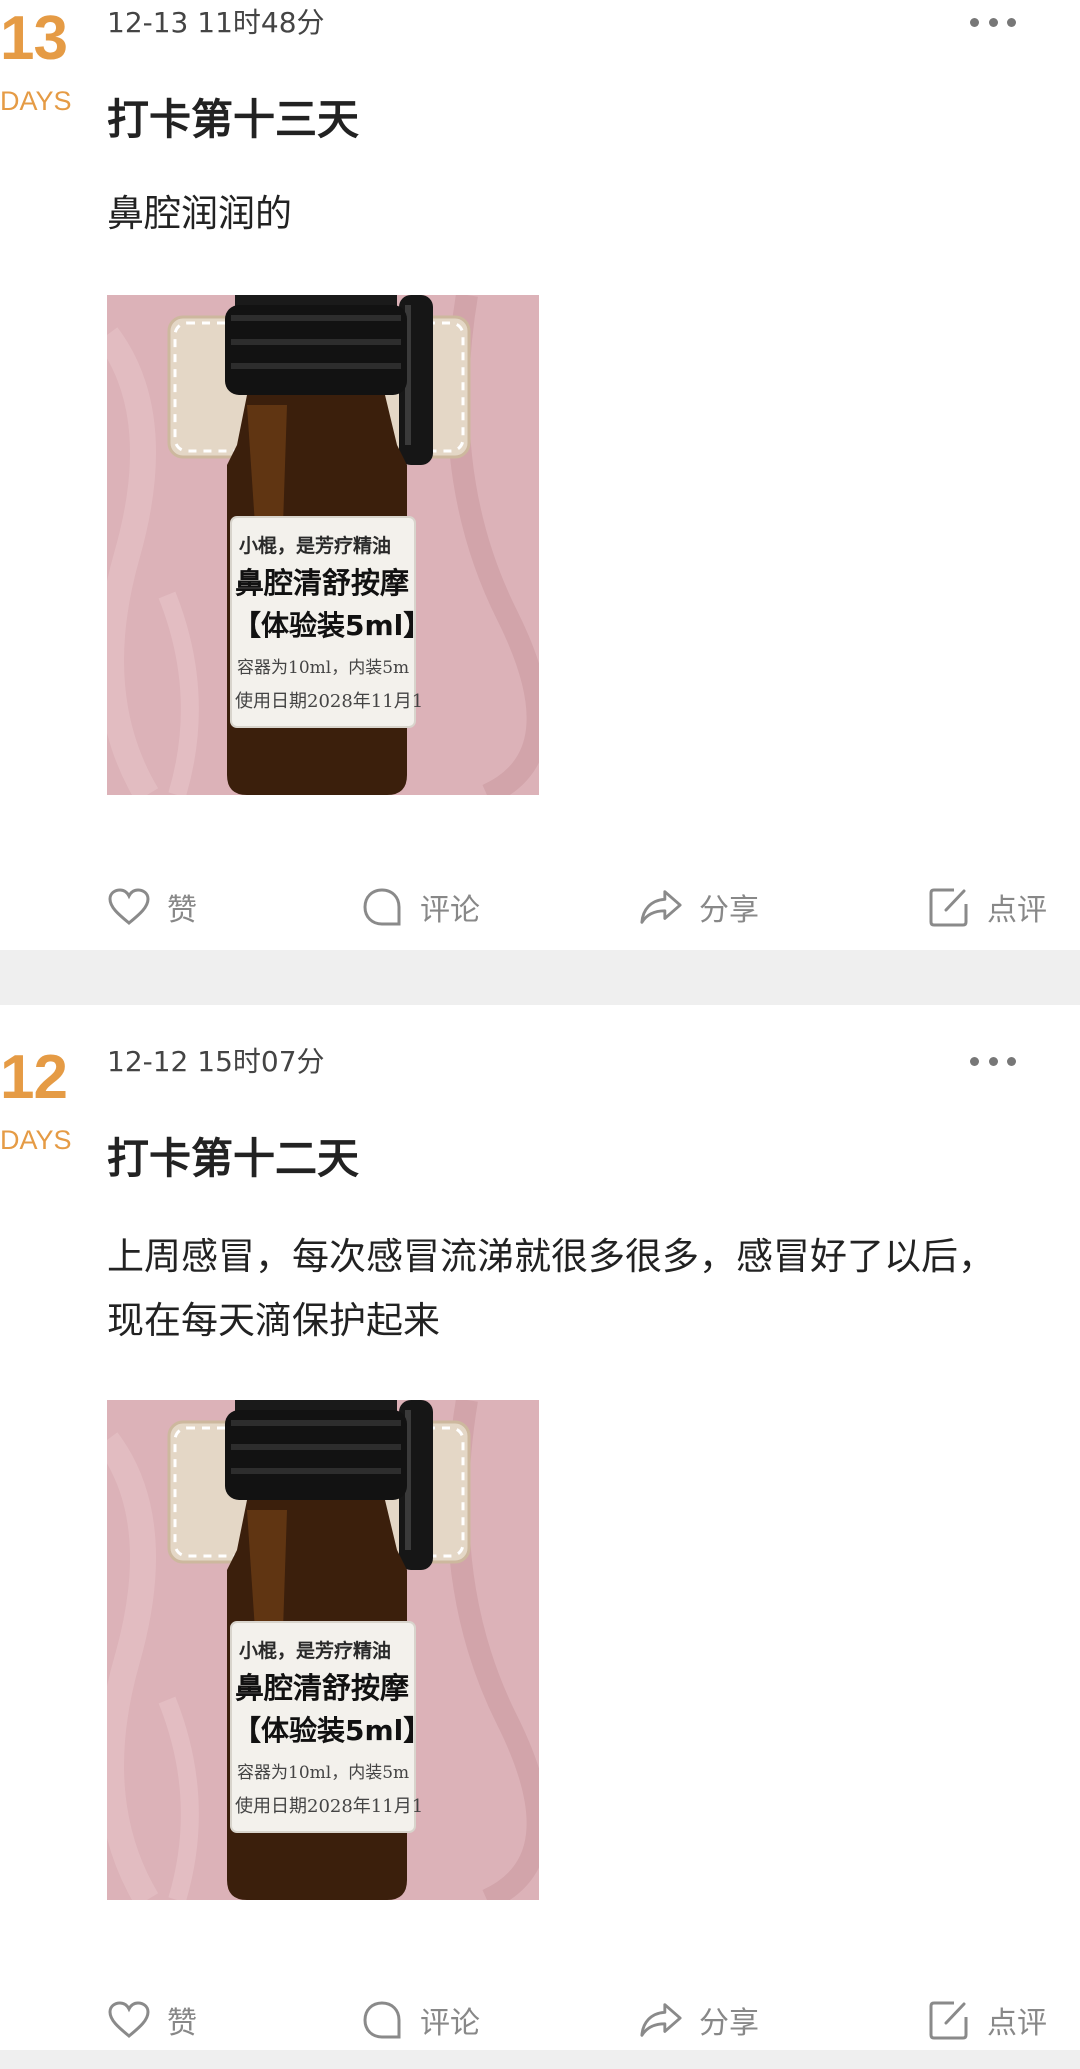 This screenshot has width=1080, height=2069. Describe the element at coordinates (216, 22) in the screenshot. I see `post-timestamp: 12-13 11时48分` at that location.